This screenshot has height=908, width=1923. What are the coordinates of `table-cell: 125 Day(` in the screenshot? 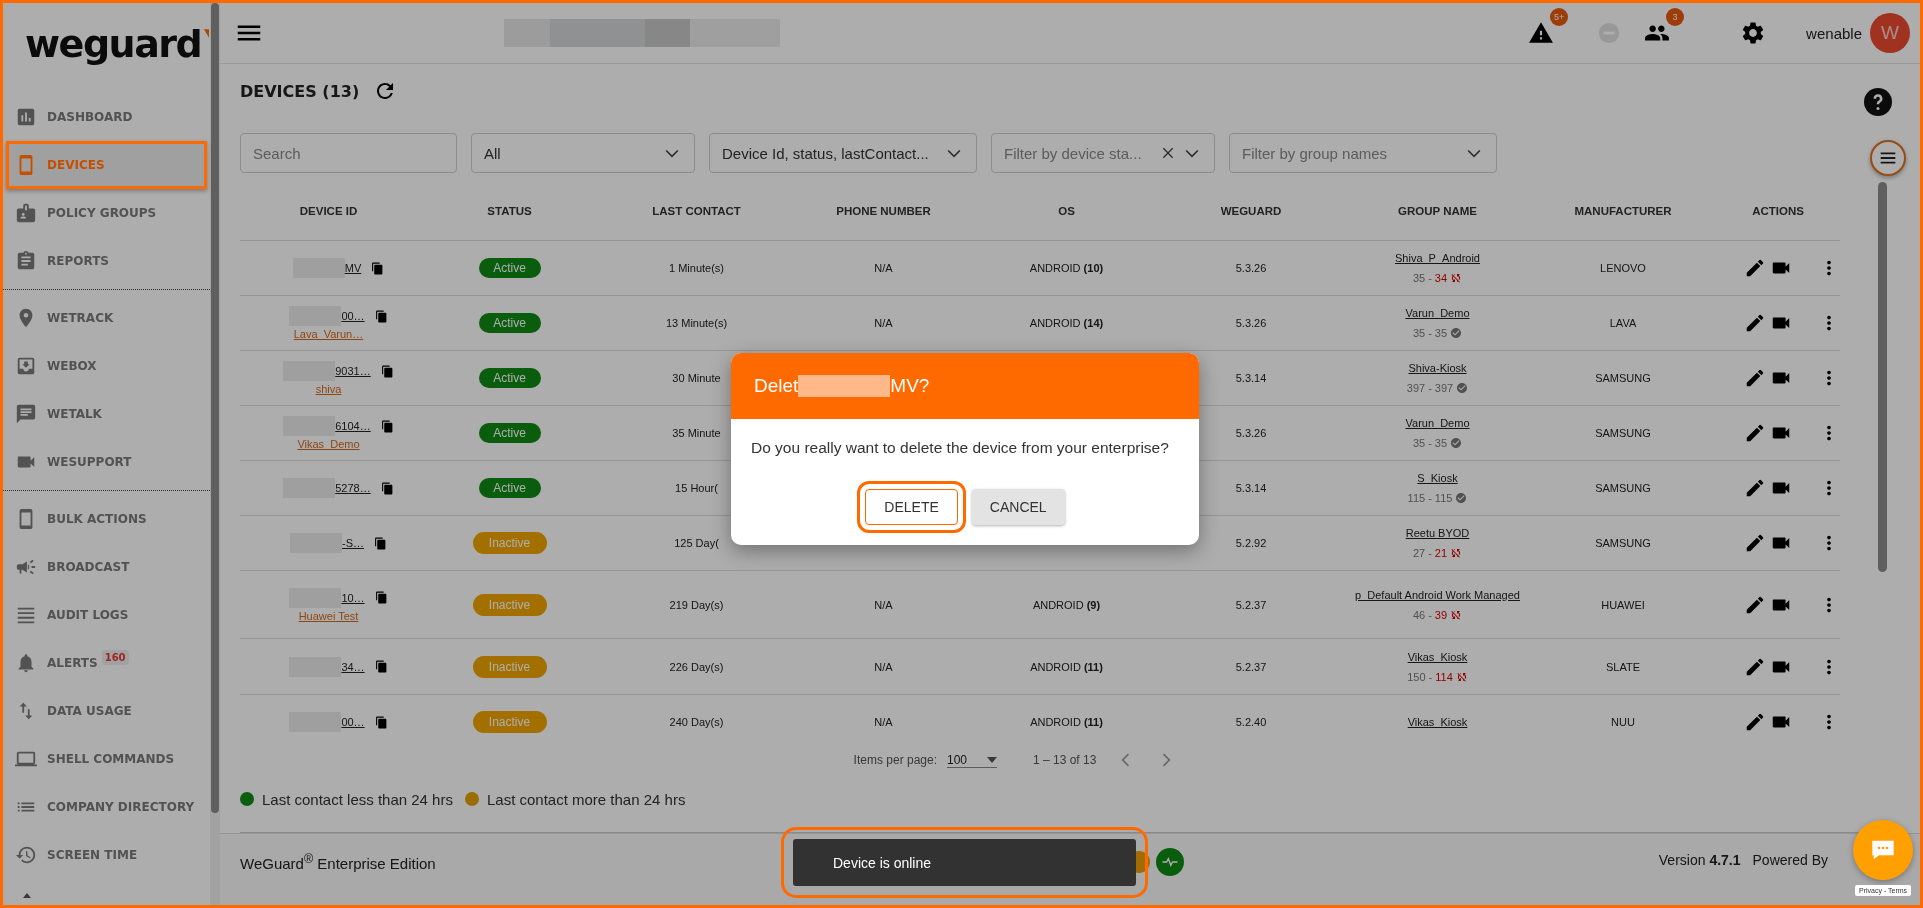 It's located at (696, 543).